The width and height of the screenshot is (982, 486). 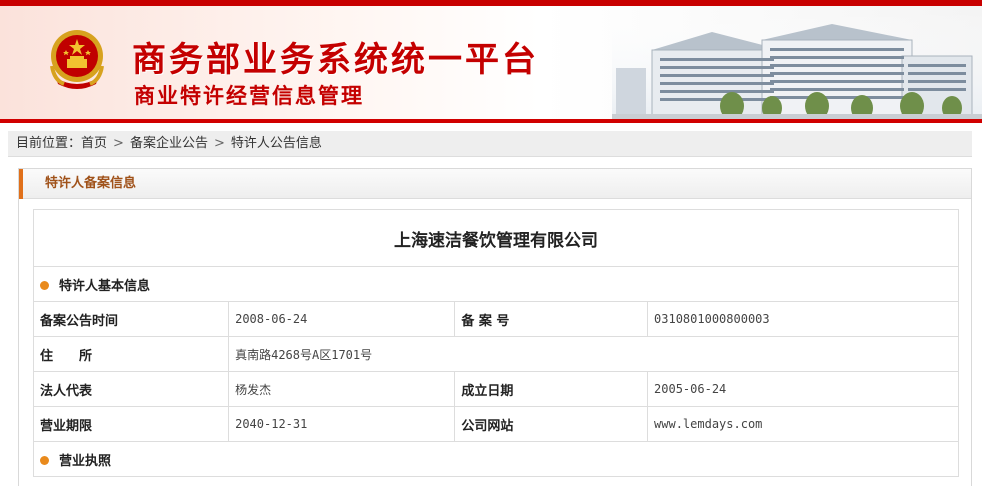 What do you see at coordinates (551, 319) in the screenshot?
I see `record-no-label: 备 案 号` at bounding box center [551, 319].